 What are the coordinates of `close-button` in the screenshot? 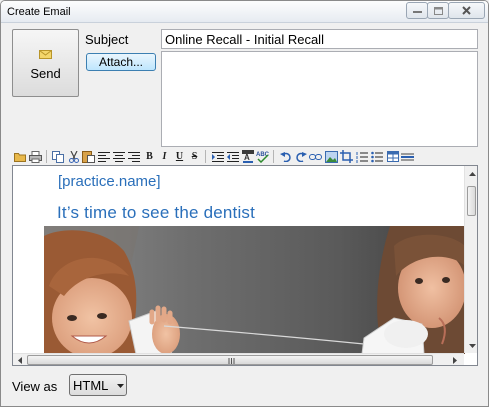 It's located at (466, 10).